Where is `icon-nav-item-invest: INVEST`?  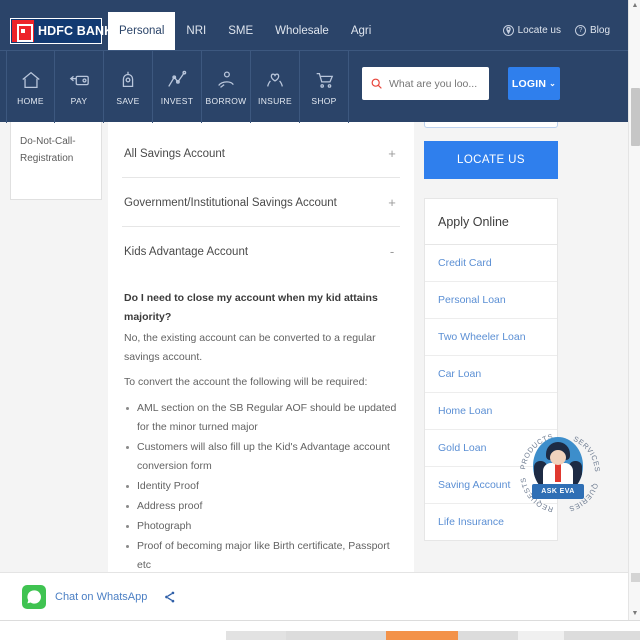 icon-nav-item-invest: INVEST is located at coordinates (177, 87).